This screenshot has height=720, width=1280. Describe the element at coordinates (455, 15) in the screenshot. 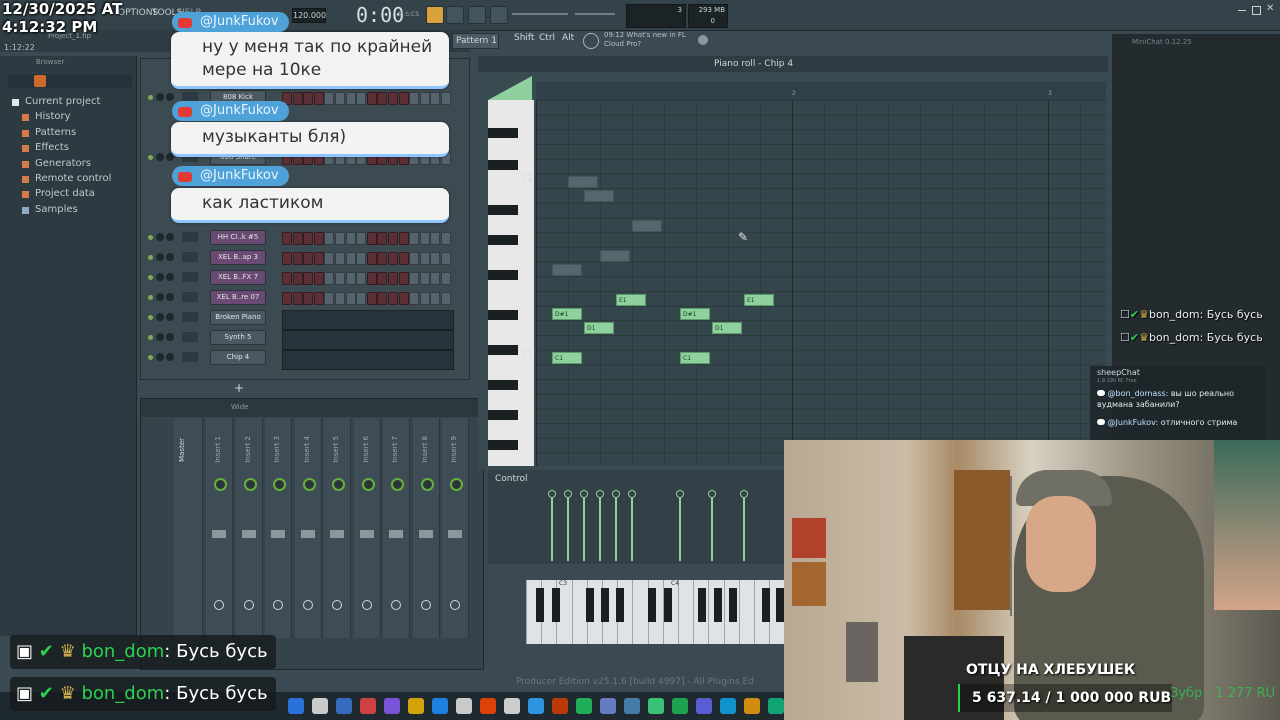

I see `step-edit-icon` at that location.